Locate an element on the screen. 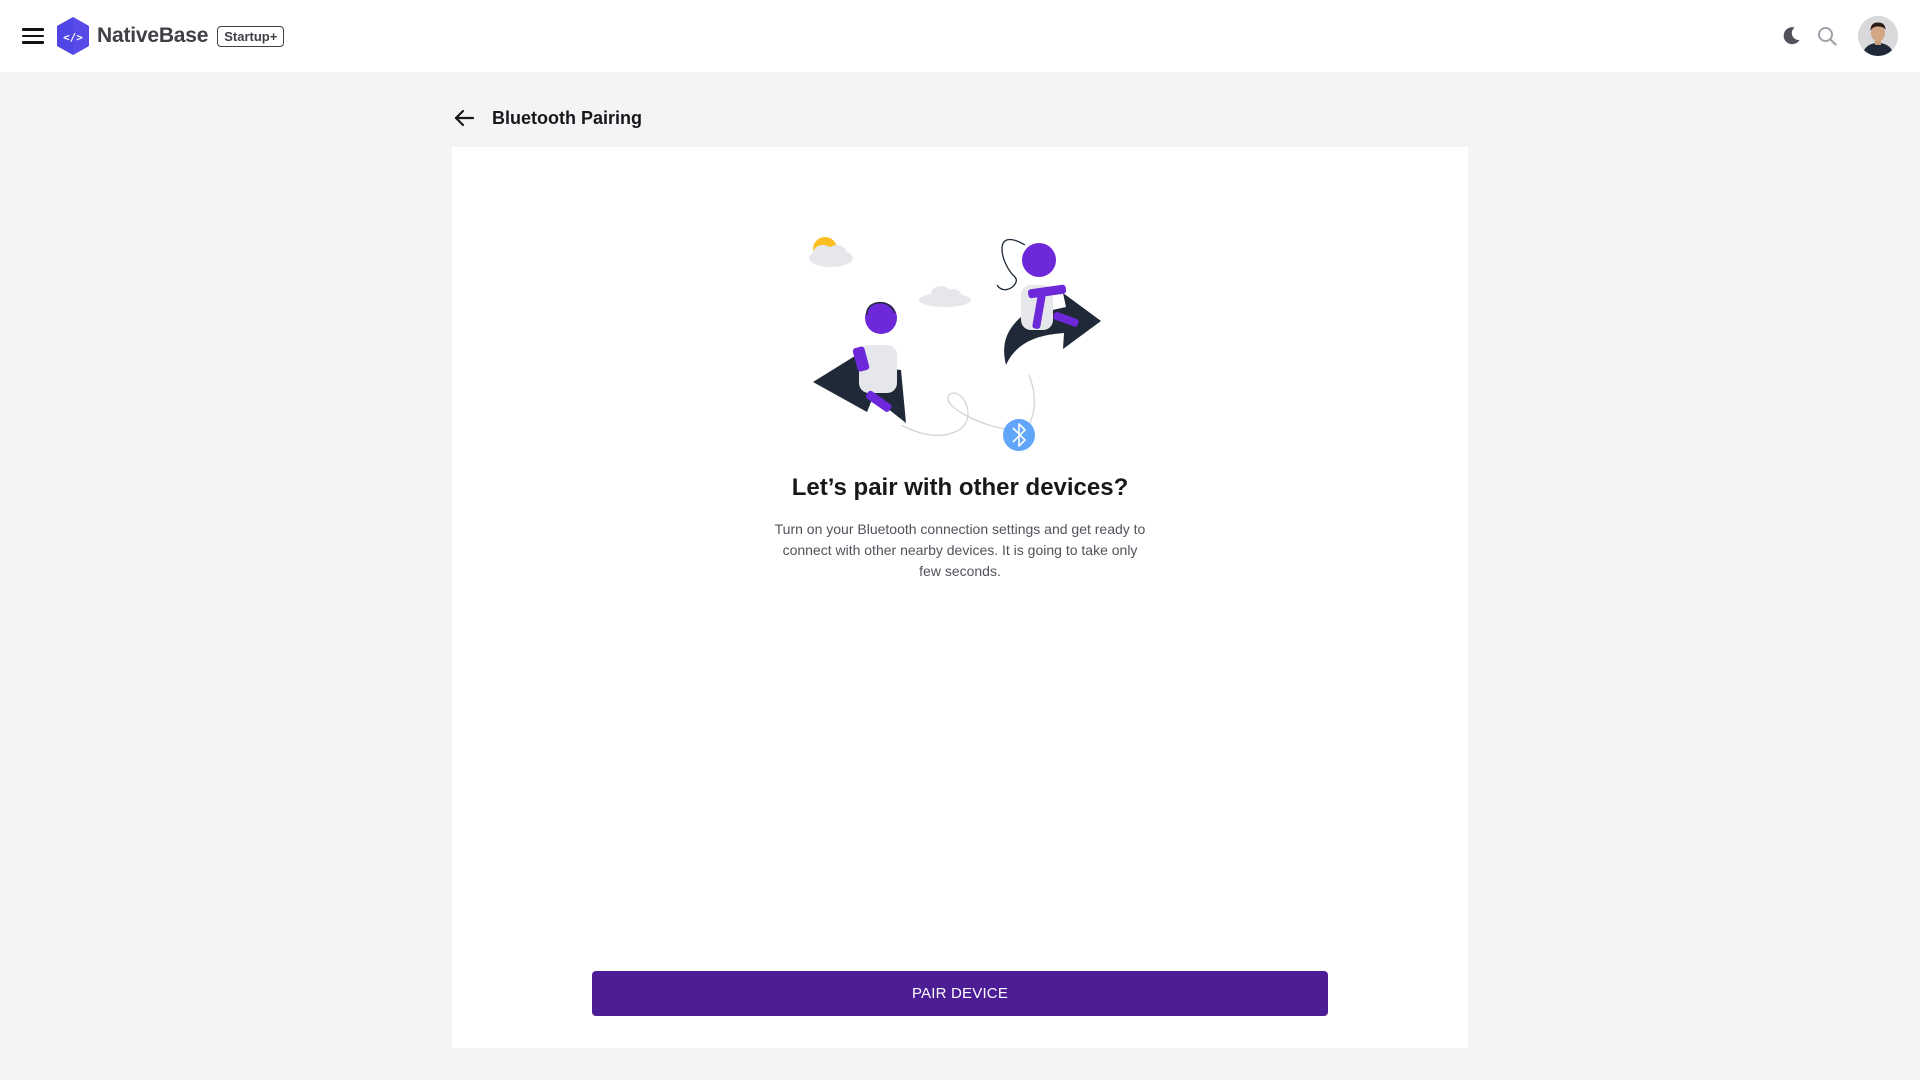  top-navbar: </> NativeBase Startup+ is located at coordinates (960, 36).